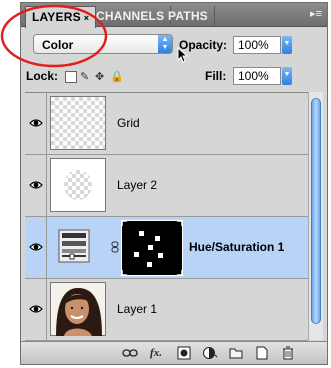 The image size is (331, 368). Describe the element at coordinates (128, 123) in the screenshot. I see `layer-name: Grid` at that location.